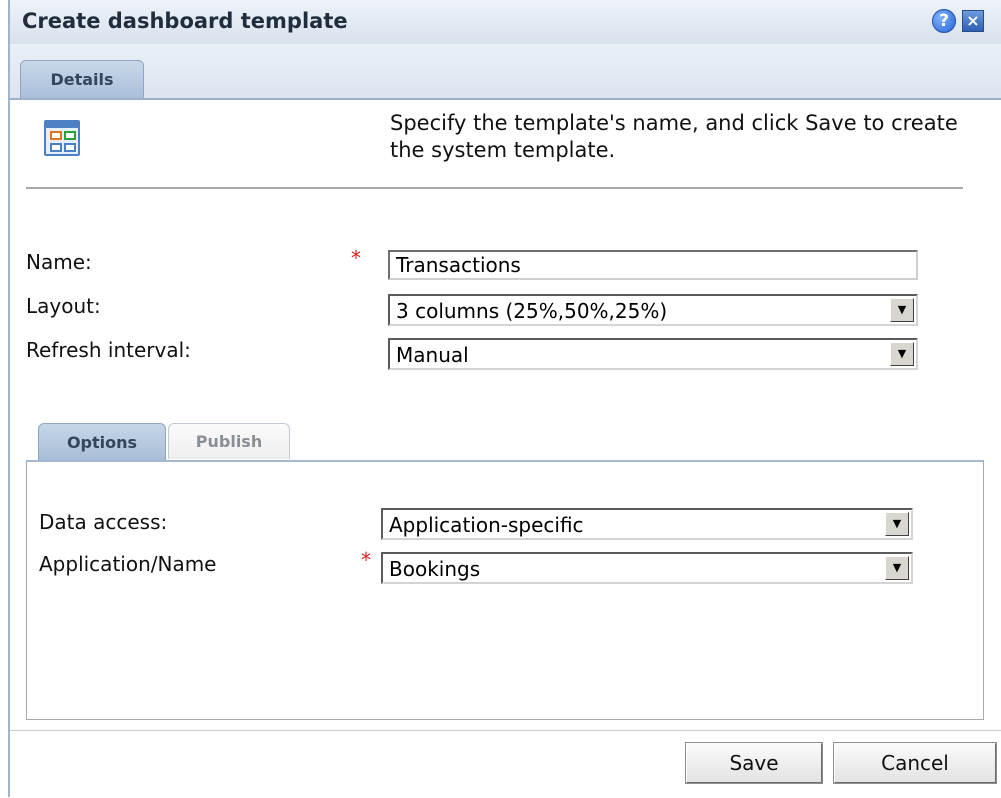 This screenshot has width=1001, height=798. I want to click on application-select: Bookings ▼, so click(647, 568).